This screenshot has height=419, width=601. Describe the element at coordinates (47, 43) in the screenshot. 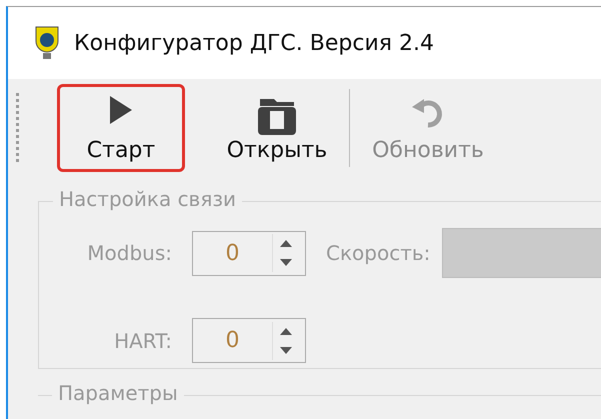

I see `app-logo-icon` at that location.